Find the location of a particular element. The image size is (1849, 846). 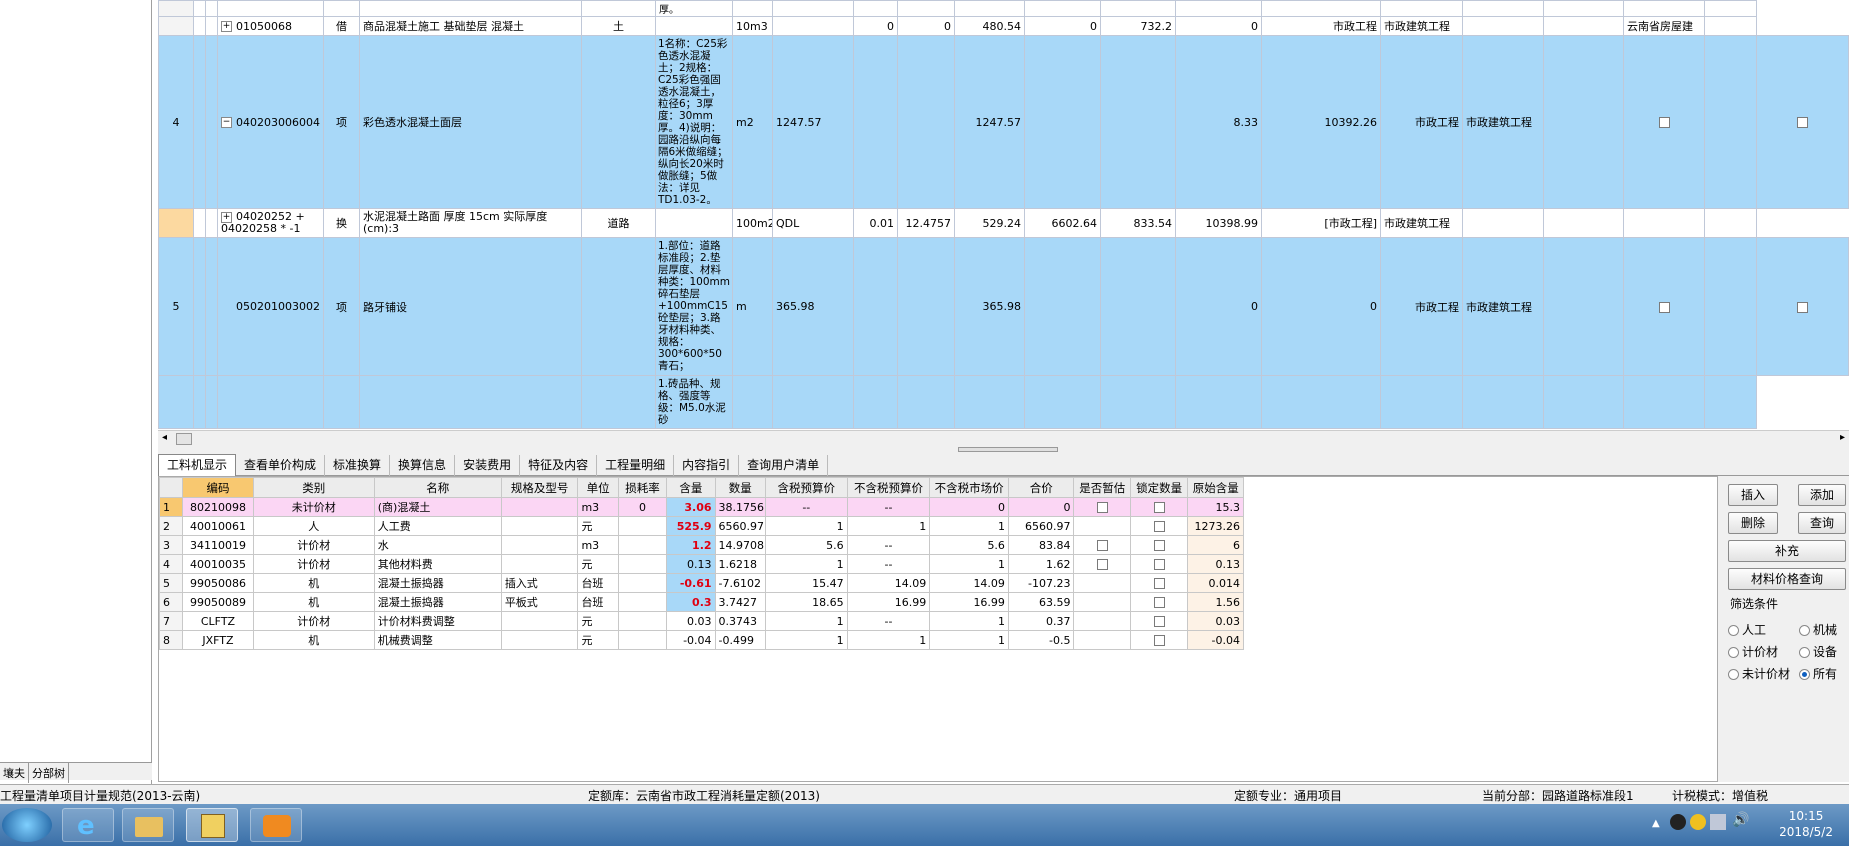

scroll-right-icon: ▸ is located at coordinates (1842, 437).